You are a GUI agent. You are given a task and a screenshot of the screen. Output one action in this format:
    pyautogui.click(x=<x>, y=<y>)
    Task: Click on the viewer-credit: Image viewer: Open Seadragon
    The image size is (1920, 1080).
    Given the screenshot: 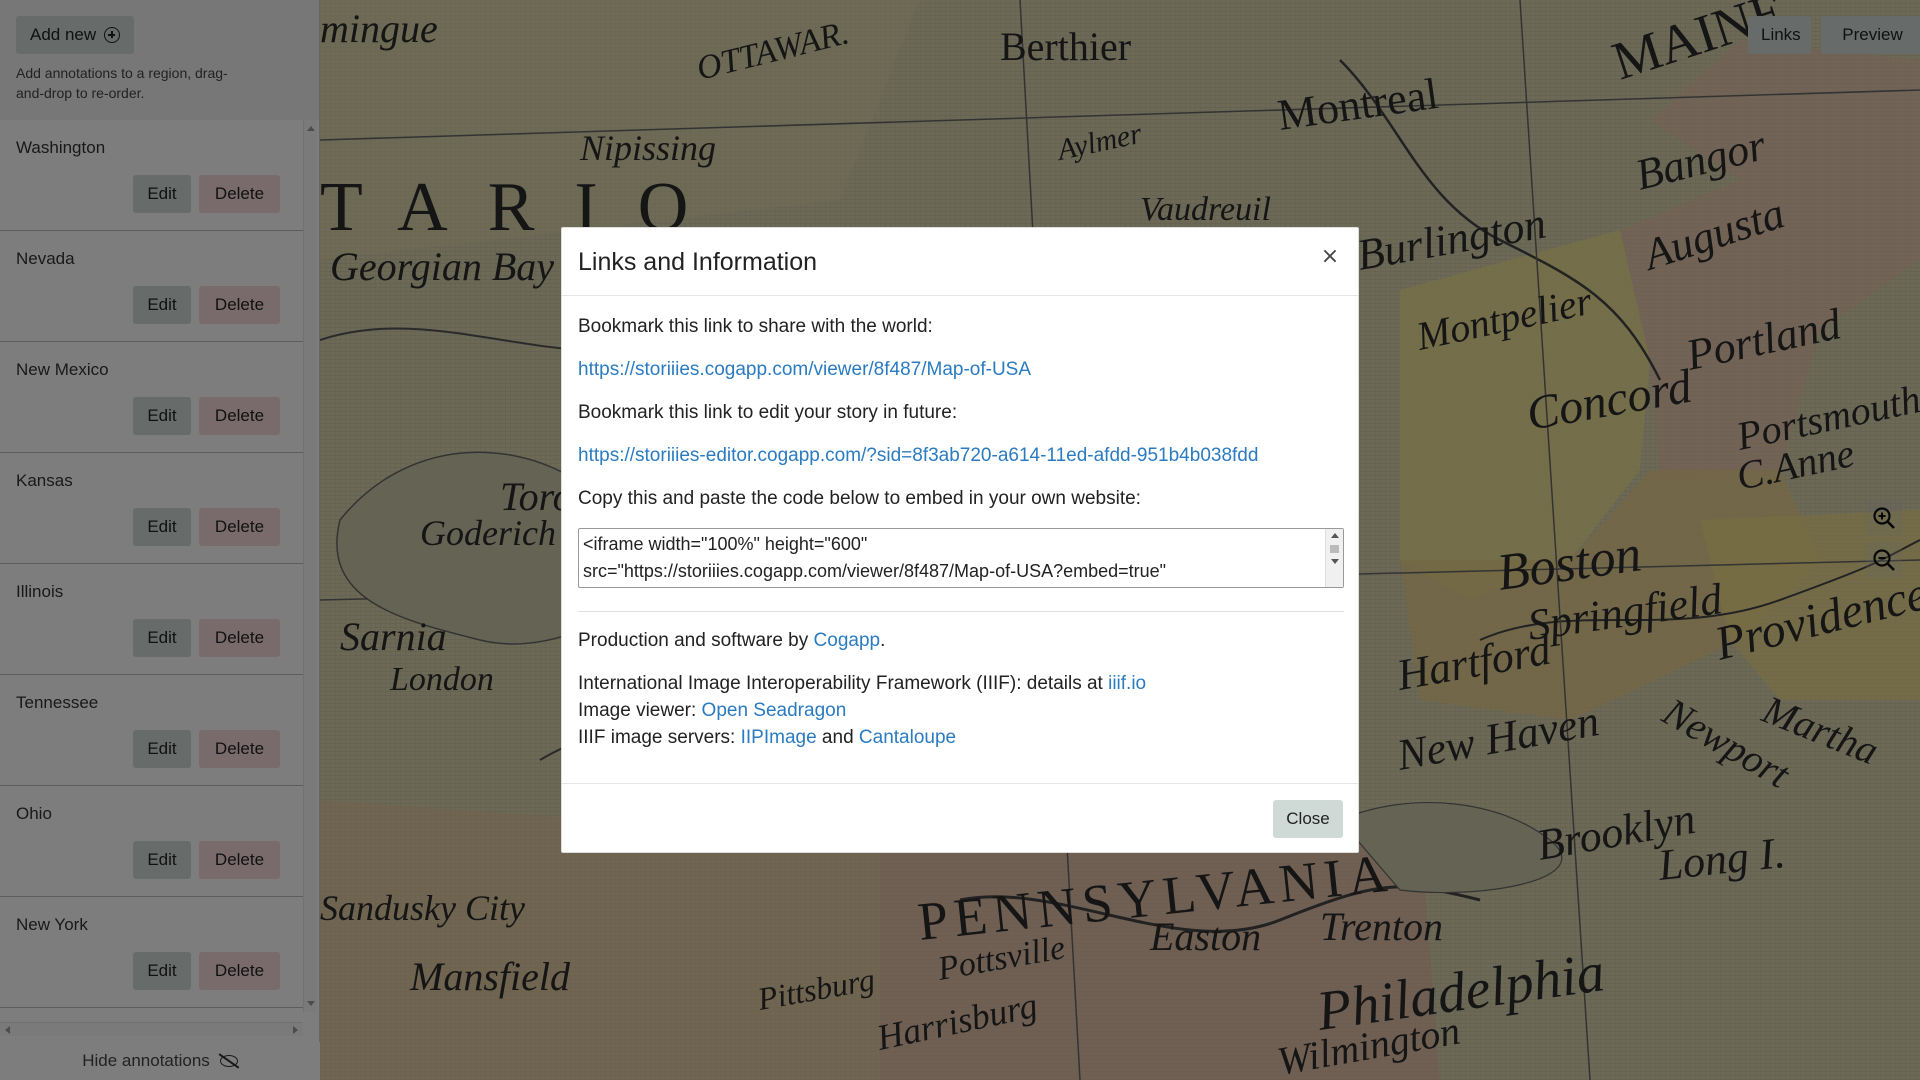 What is the action you would take?
    pyautogui.click(x=712, y=711)
    